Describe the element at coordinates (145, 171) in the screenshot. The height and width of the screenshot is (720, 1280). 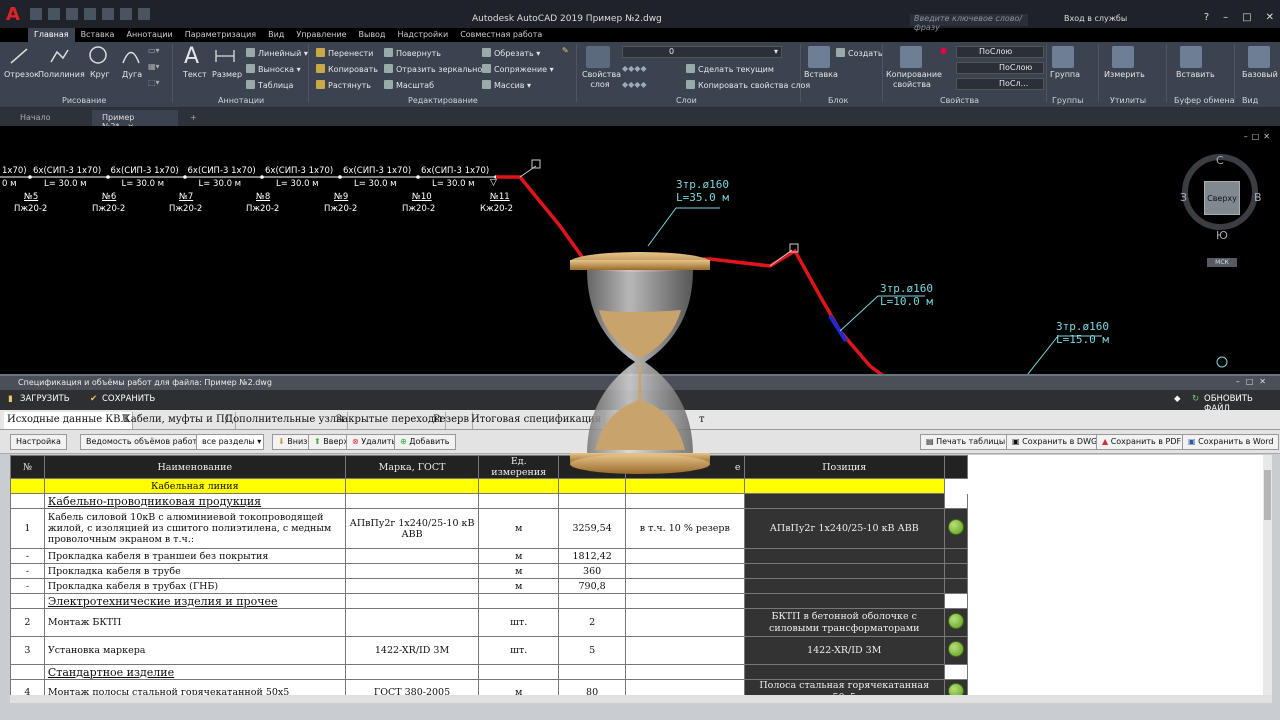
I see `cable-label: 6х(СИП-3 1х70)` at that location.